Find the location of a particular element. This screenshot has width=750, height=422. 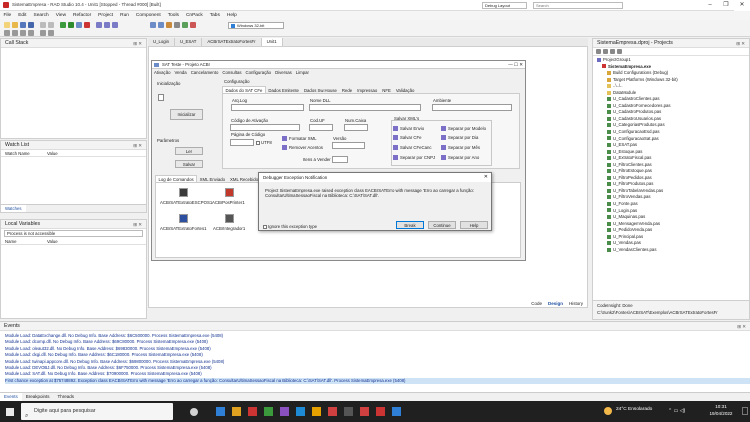

tray-icons: ⌃ ▭ ◁) is located at coordinates (676, 411).